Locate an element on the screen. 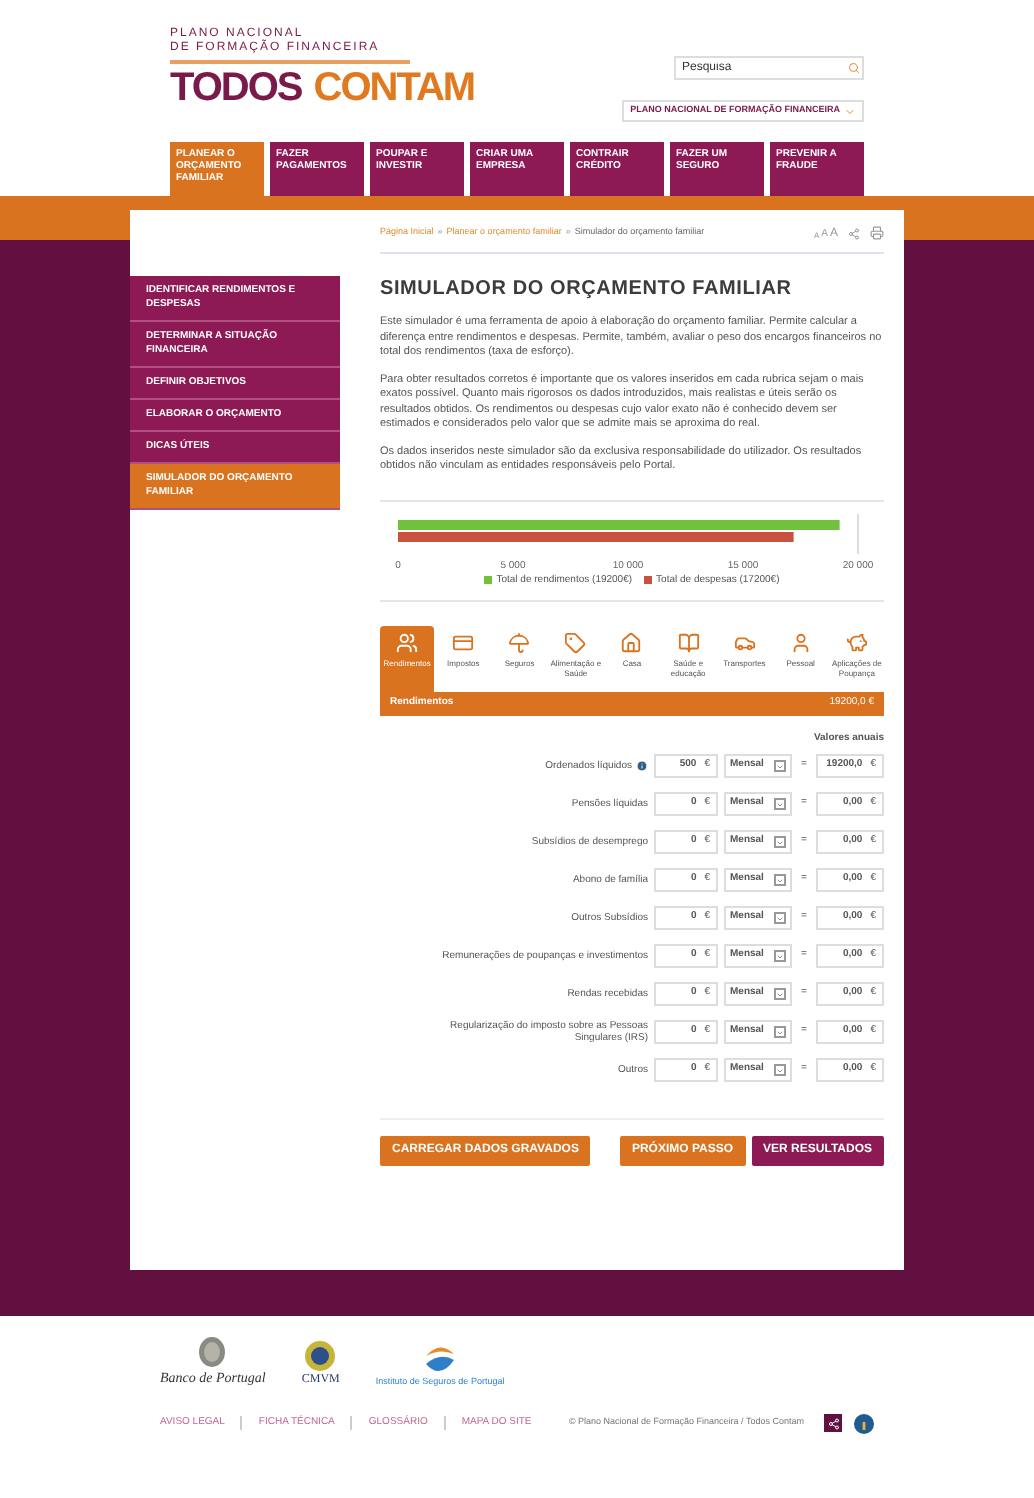 This screenshot has width=1034, height=1498. umbrella-icon is located at coordinates (519, 643).